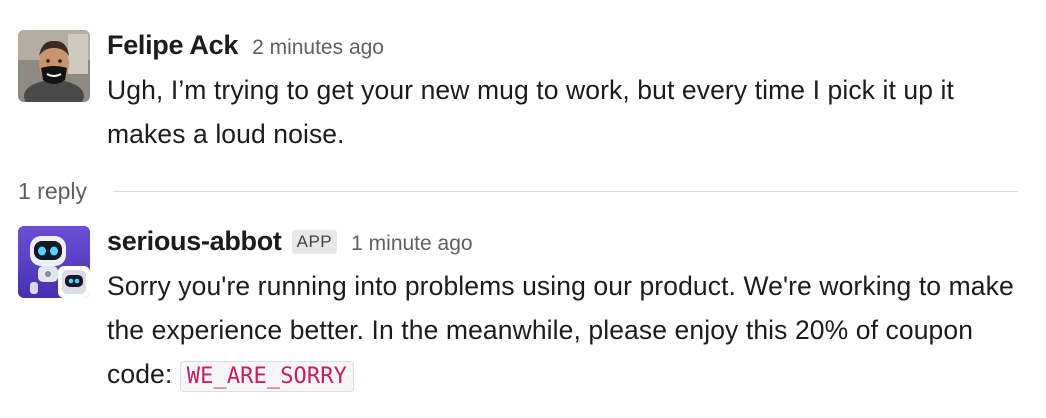 The height and width of the screenshot is (418, 1046). I want to click on avatar-serious-abbot, so click(54, 262).